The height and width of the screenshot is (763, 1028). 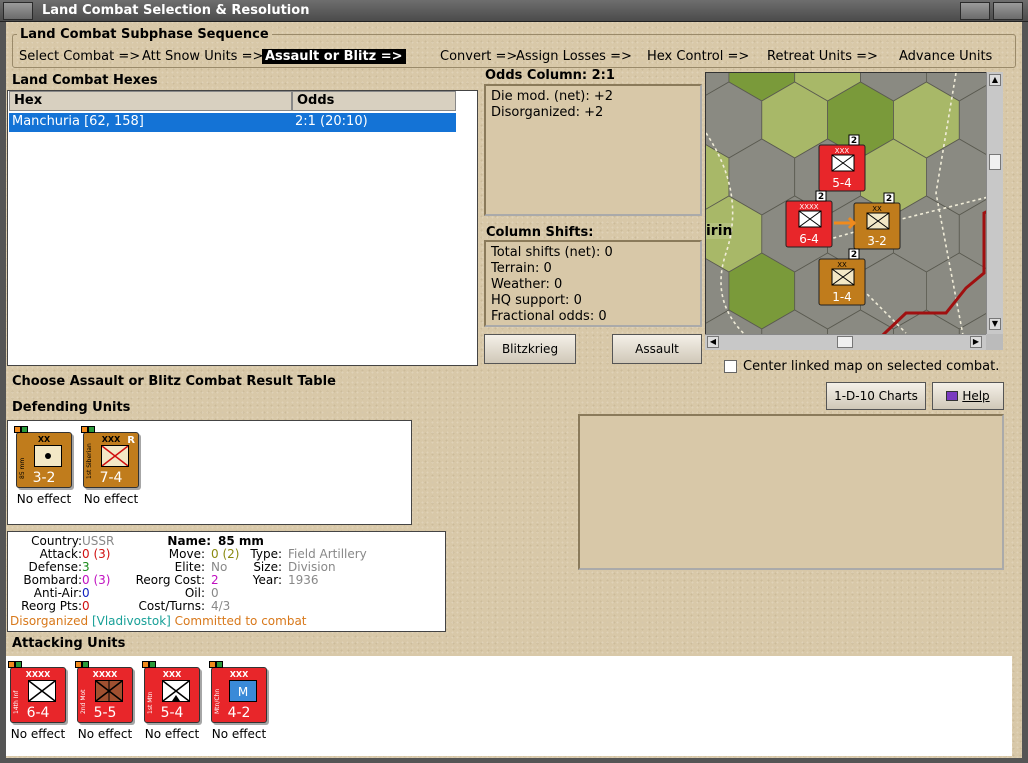 I want to click on window-titlebar: Land Combat Selection & Resolution, so click(x=514, y=11).